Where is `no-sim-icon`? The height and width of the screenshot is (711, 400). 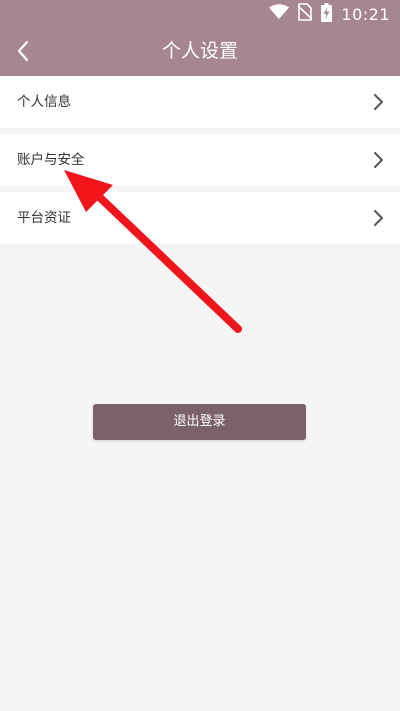 no-sim-icon is located at coordinates (305, 14).